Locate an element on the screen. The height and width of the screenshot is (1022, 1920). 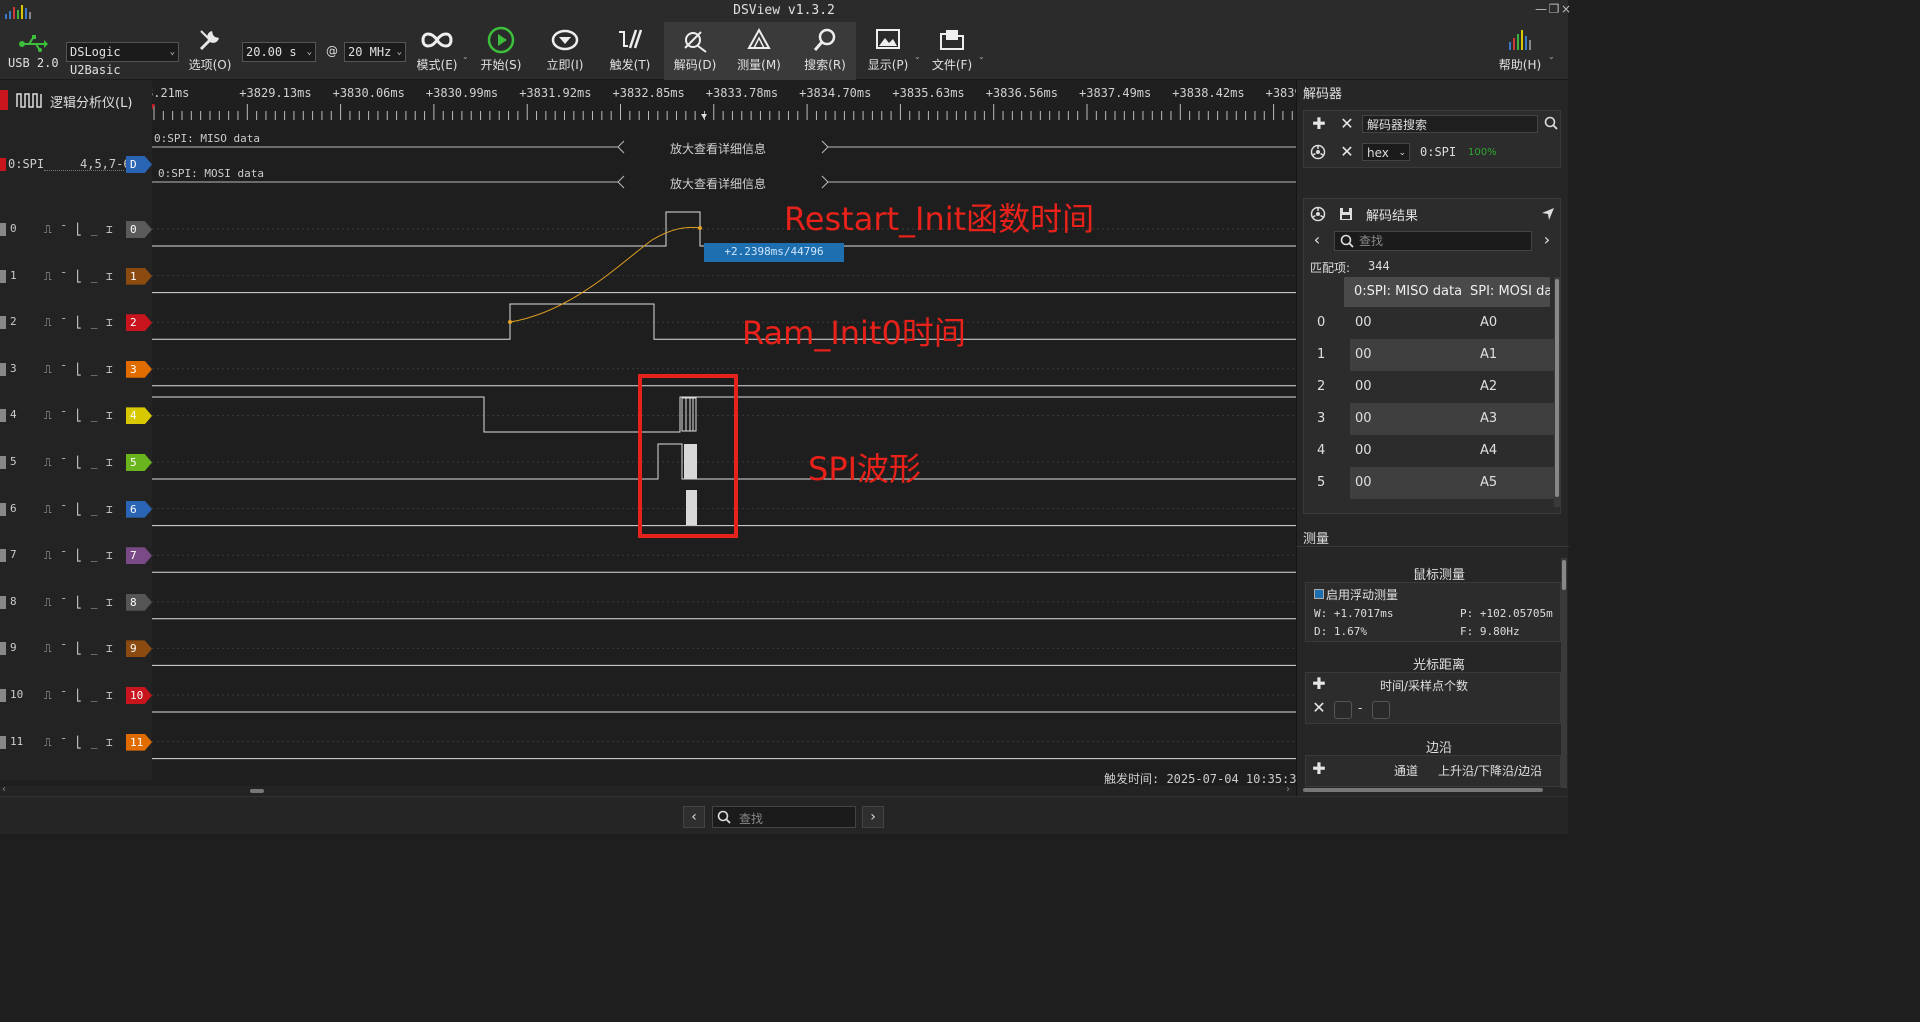
channel-row: 9 ⎍ ¯ ⎣ _ ⌶ 9 is located at coordinates (76, 649).